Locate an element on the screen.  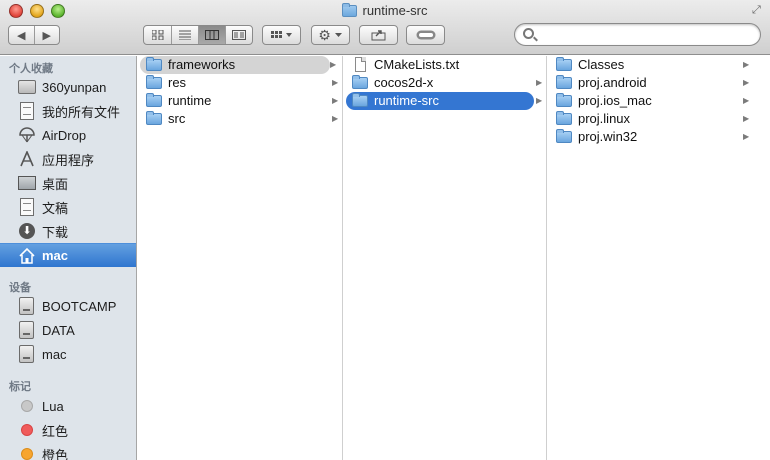
item-name: src is located at coordinates (177, 118).